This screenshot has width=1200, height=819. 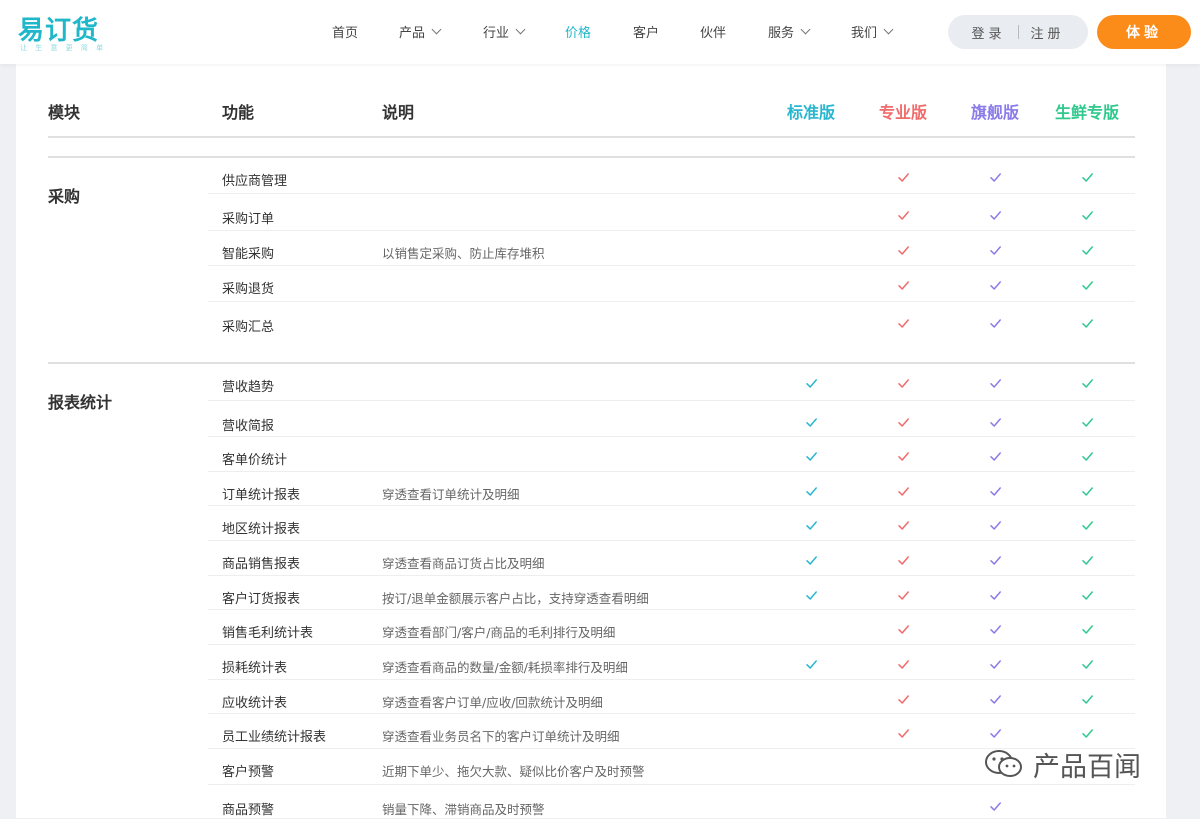 I want to click on feature-name: 客户预警, so click(x=248, y=772).